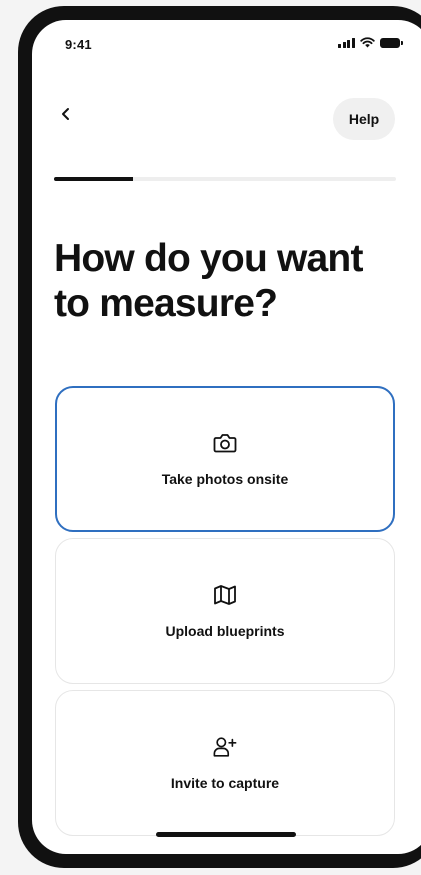 The width and height of the screenshot is (421, 875). What do you see at coordinates (78, 44) in the screenshot?
I see `status-time: 9:41` at bounding box center [78, 44].